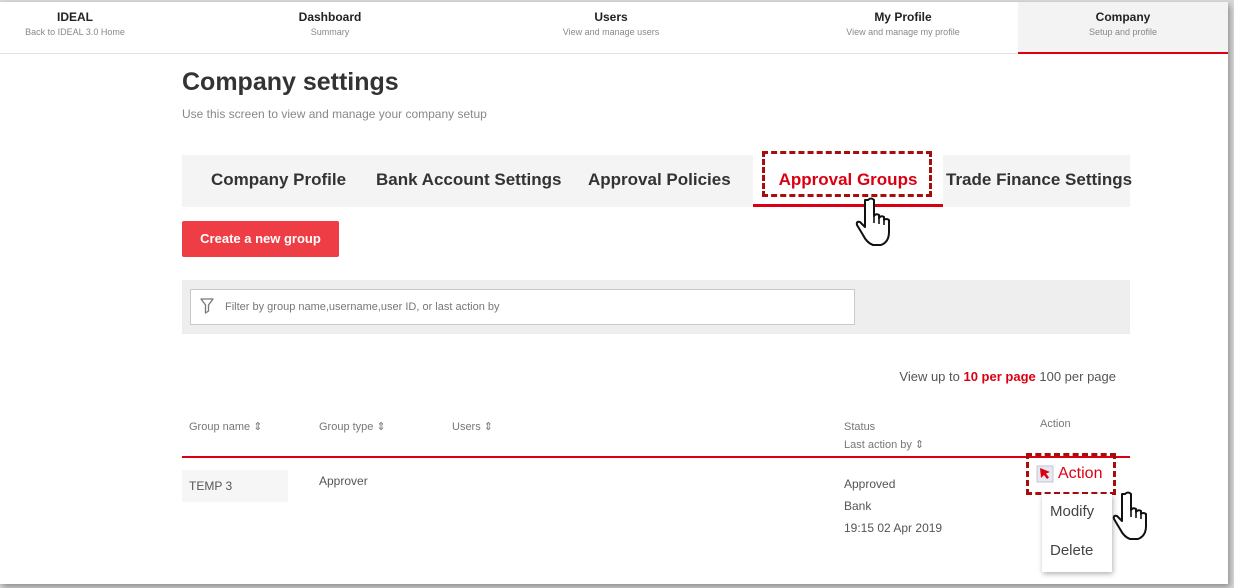  Describe the element at coordinates (929, 376) in the screenshot. I see `pagination-prefix: View up to` at that location.